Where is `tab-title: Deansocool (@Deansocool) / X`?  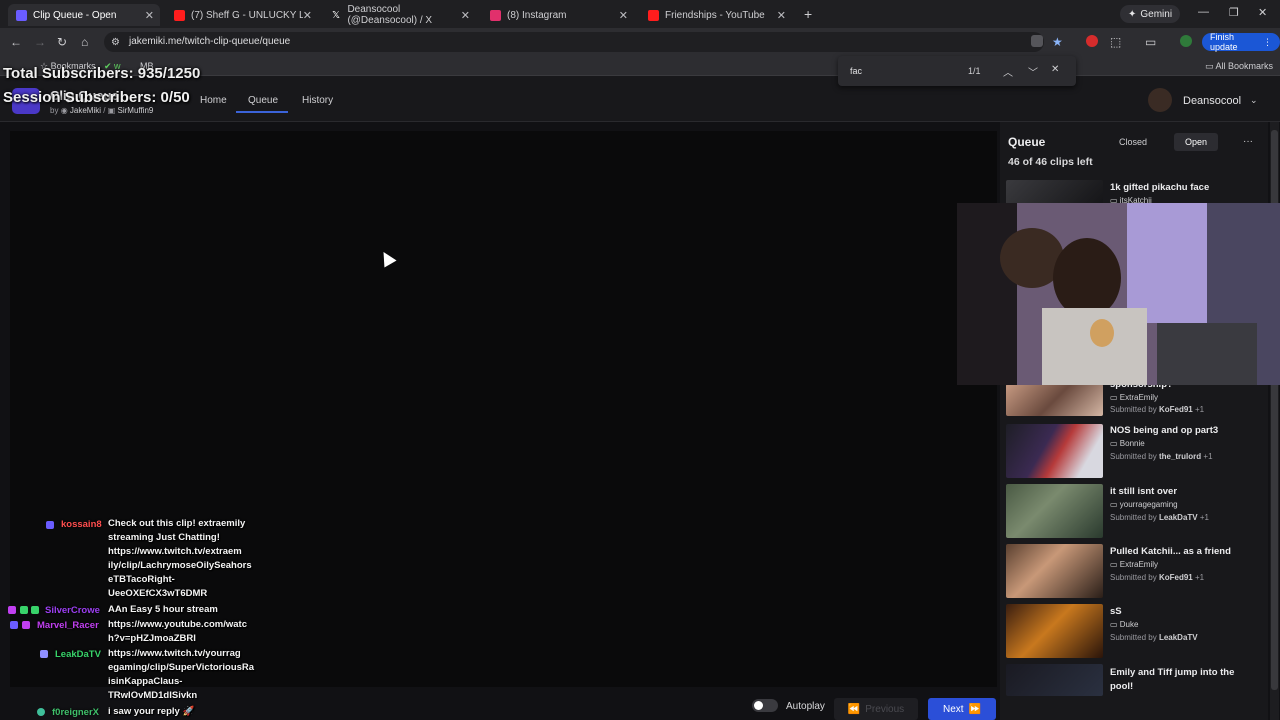 tab-title: Deansocool (@Deansocool) / X is located at coordinates (390, 15).